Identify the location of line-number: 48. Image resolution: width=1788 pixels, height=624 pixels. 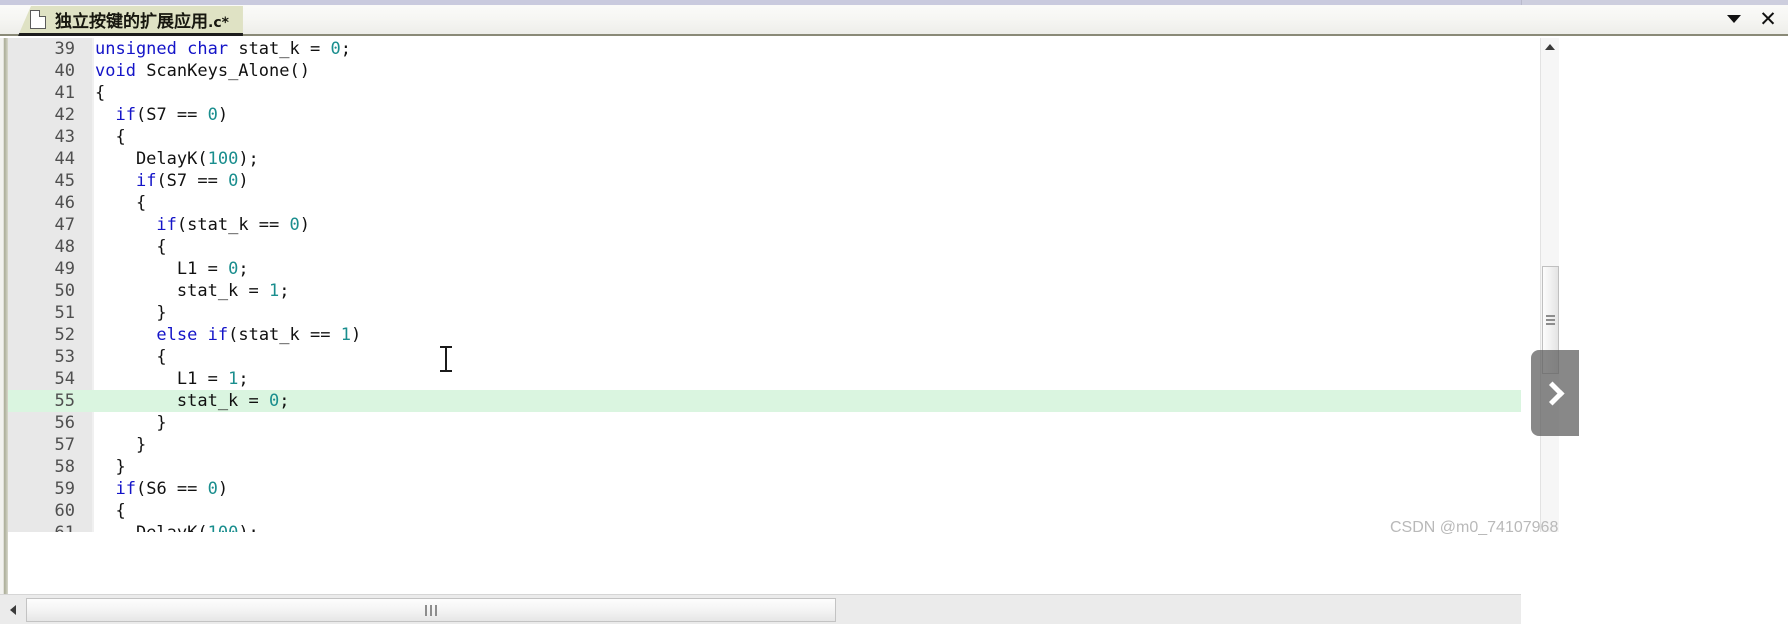
(46, 247).